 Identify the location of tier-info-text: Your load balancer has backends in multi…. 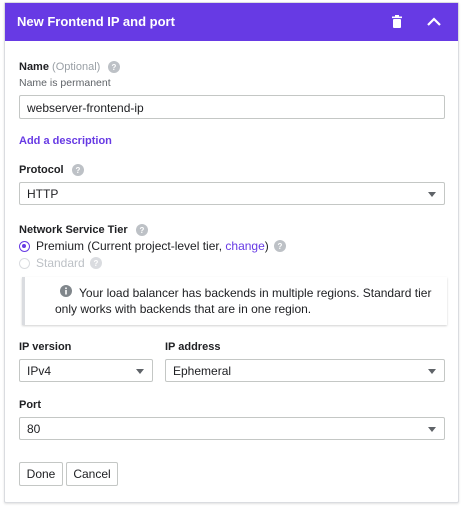
(243, 301).